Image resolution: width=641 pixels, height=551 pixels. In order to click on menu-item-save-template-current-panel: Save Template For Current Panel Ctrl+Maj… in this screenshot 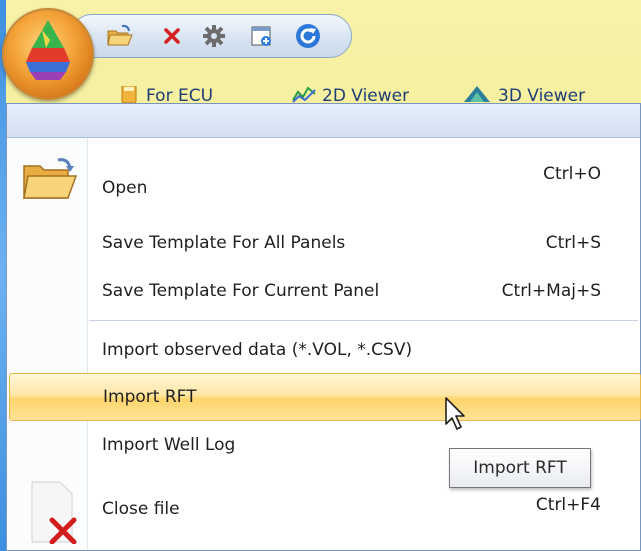, I will do `click(323, 291)`.